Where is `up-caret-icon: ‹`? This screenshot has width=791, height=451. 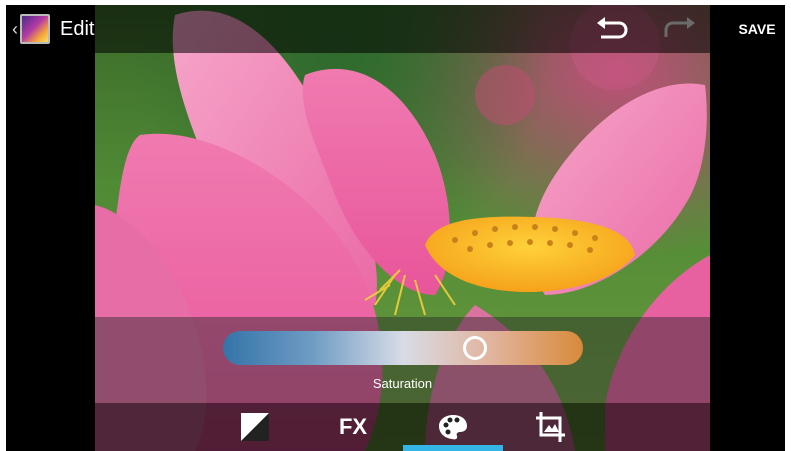 up-caret-icon: ‹ is located at coordinates (15, 29).